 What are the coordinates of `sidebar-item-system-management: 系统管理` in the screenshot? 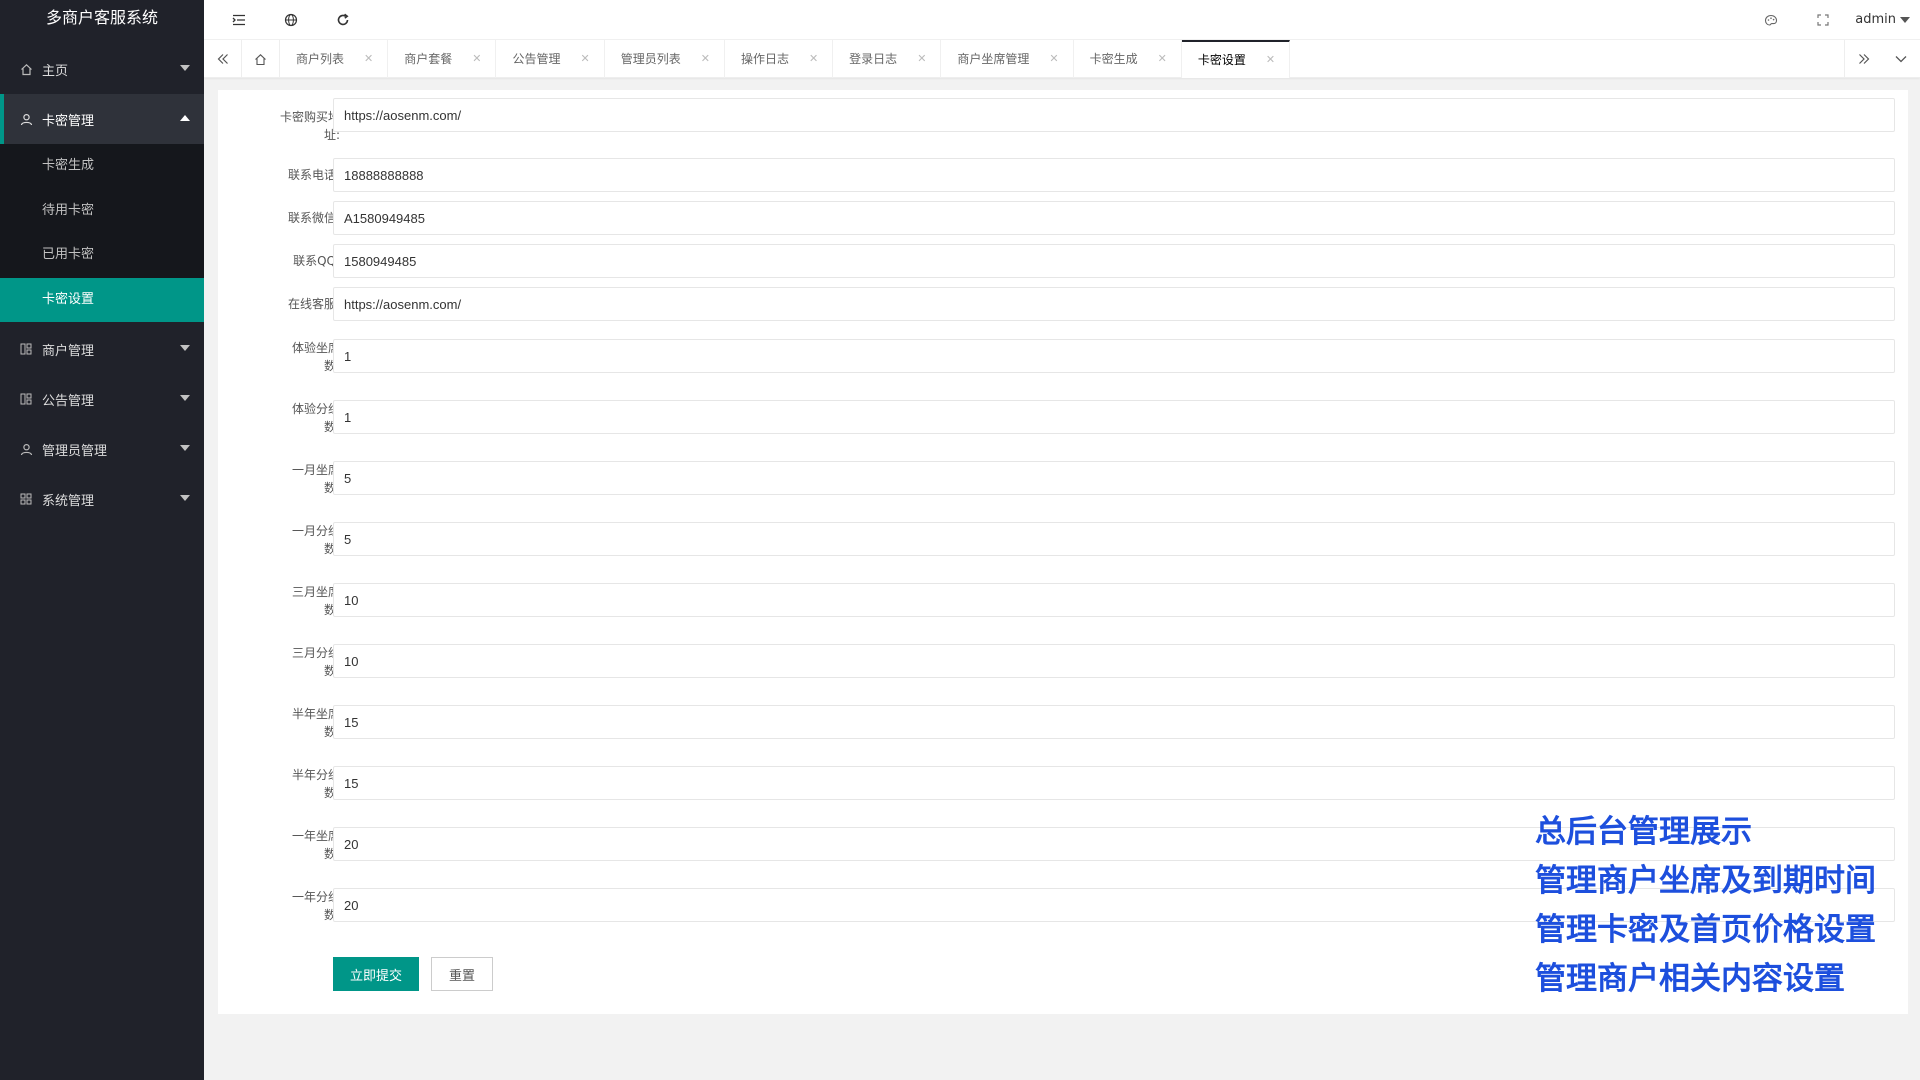 It's located at (102, 499).